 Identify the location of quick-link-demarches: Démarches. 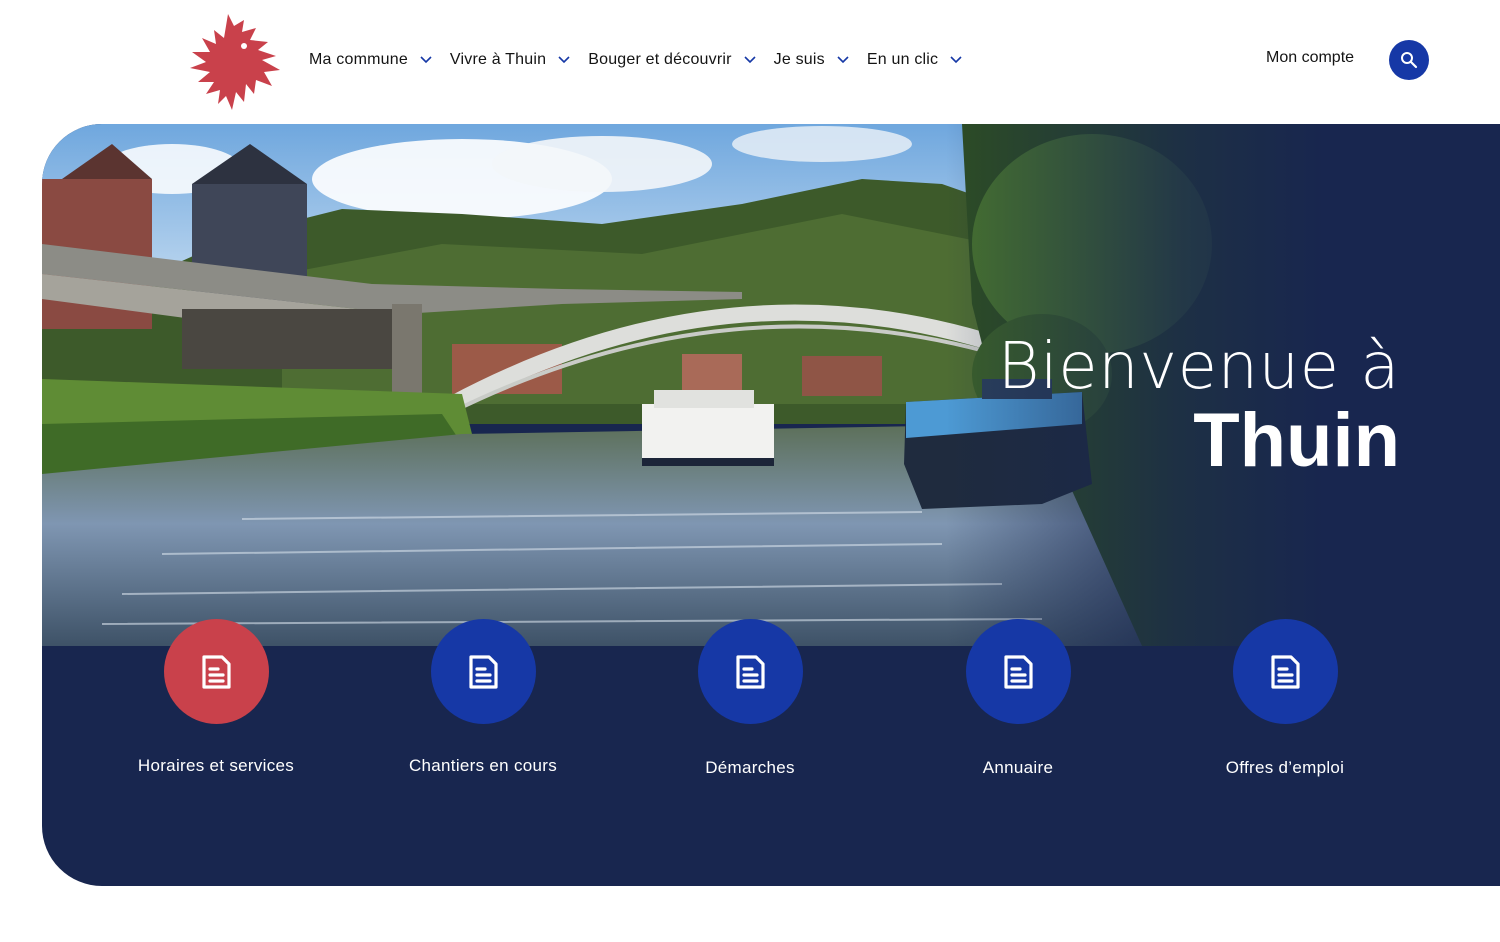
(750, 698).